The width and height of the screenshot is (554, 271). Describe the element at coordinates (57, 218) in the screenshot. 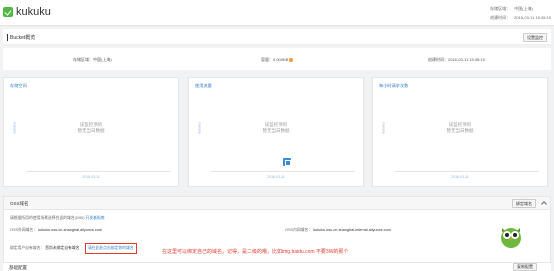

I see `oss-note: 请根据所用的使用场景选择合适的域名(0/90) 开发者指南` at that location.